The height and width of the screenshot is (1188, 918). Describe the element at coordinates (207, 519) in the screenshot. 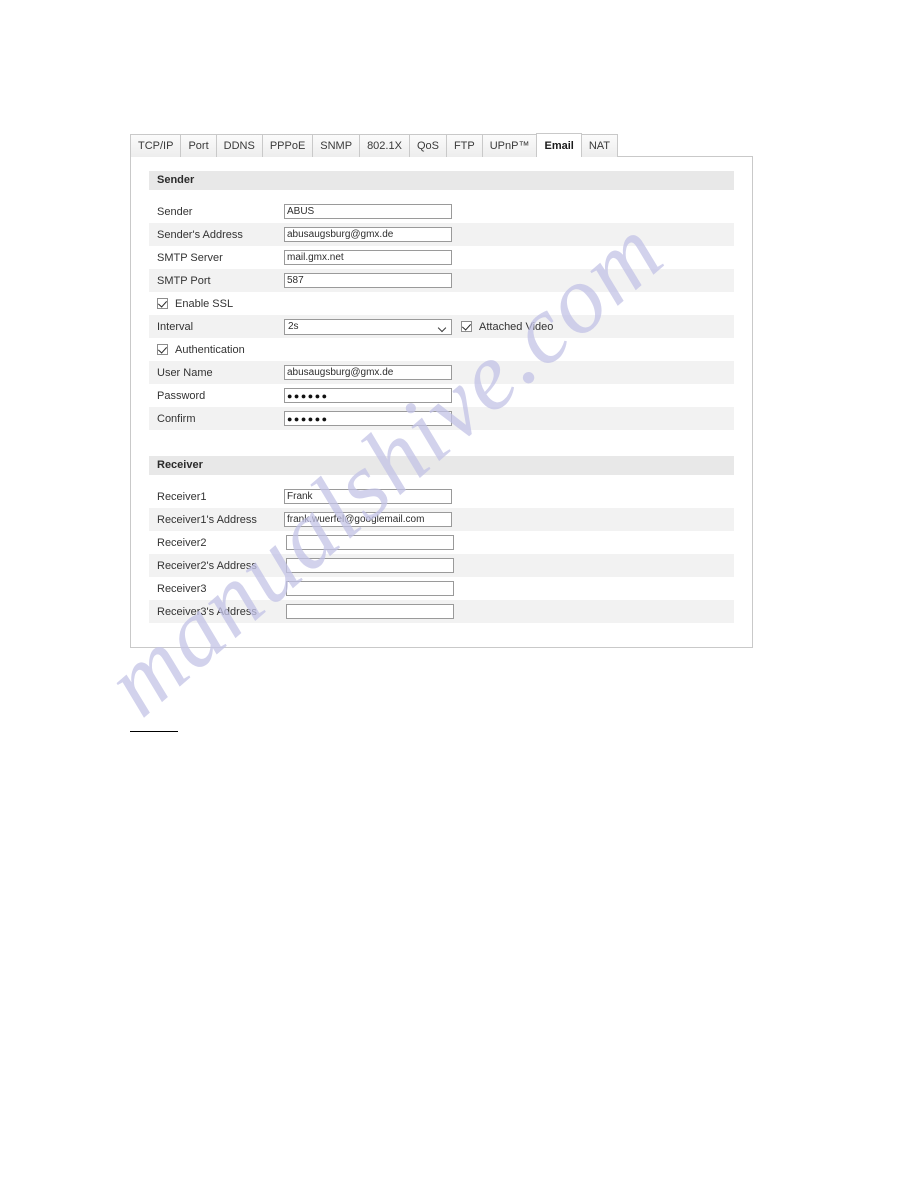

I see `label-receiver1-address: Receiver1's Address` at that location.